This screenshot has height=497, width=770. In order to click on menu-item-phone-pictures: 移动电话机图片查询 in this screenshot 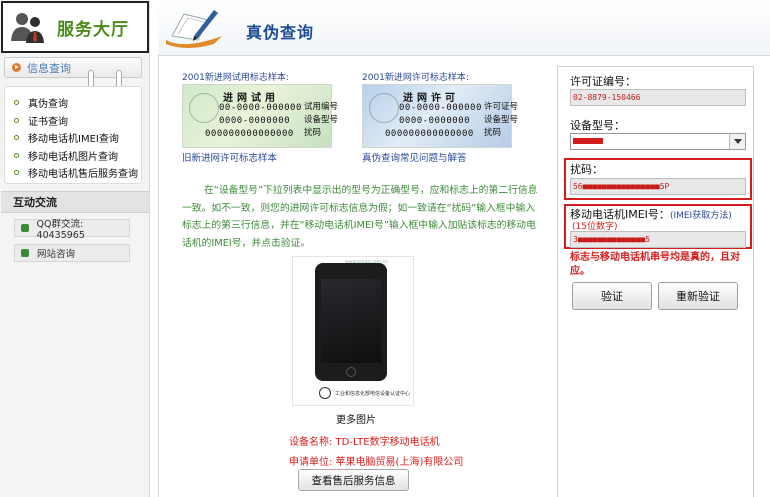, I will do `click(77, 156)`.